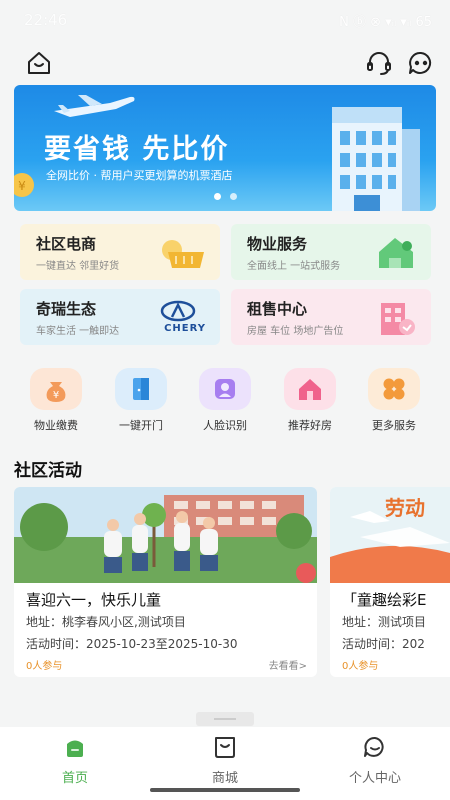 The image size is (450, 800). What do you see at coordinates (75, 748) in the screenshot?
I see `home-icon` at bounding box center [75, 748].